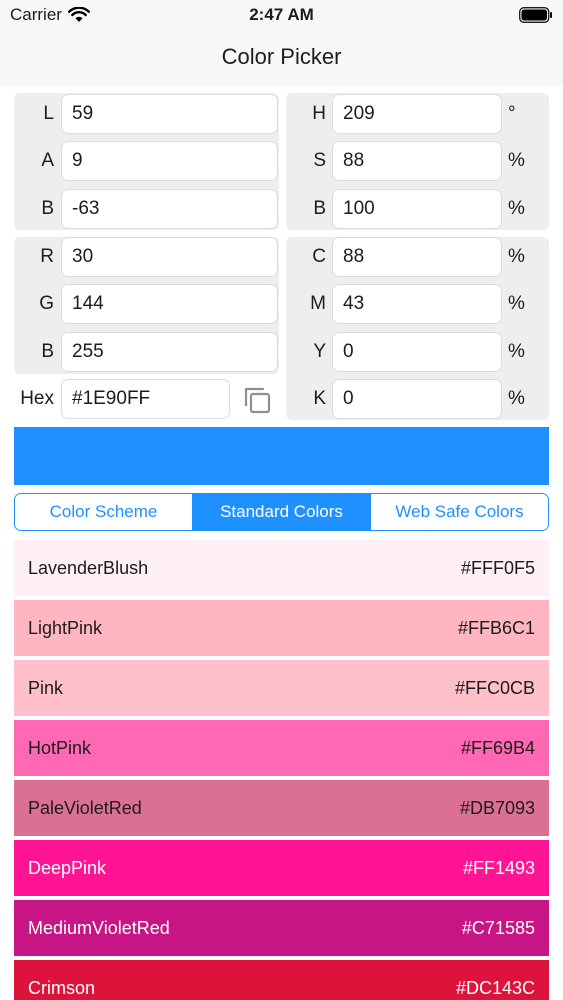 The image size is (563, 1000). I want to click on color-hex: #FFF0F5, so click(497, 567).